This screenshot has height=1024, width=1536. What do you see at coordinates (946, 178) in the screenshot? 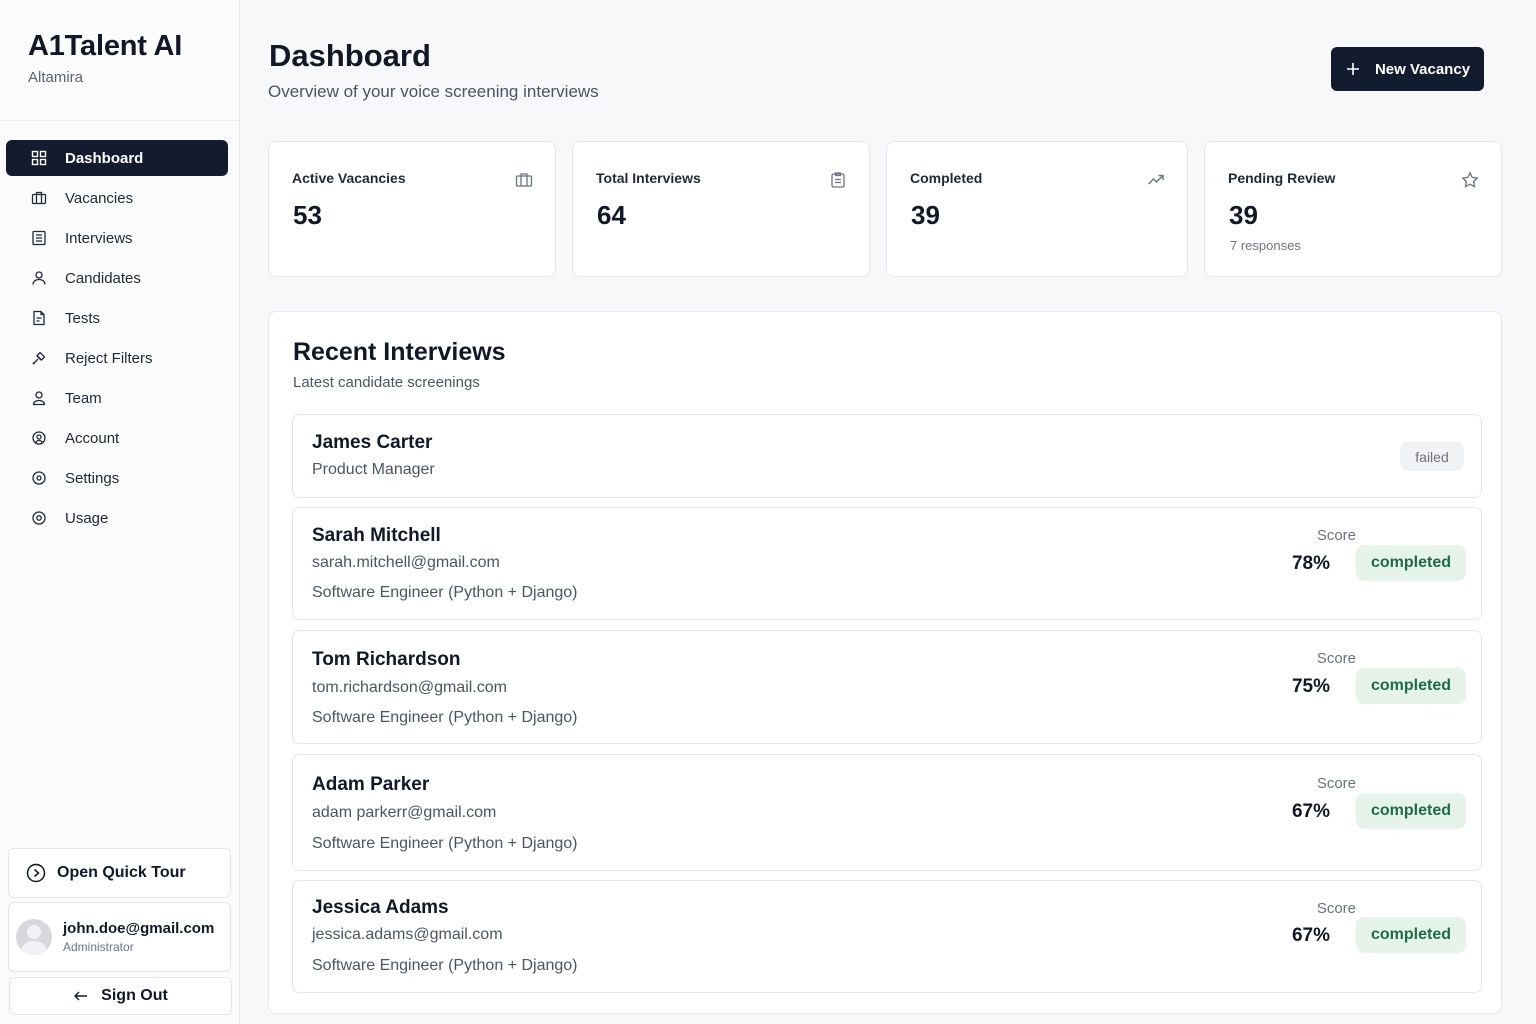
I see `stat-label: Completed` at bounding box center [946, 178].